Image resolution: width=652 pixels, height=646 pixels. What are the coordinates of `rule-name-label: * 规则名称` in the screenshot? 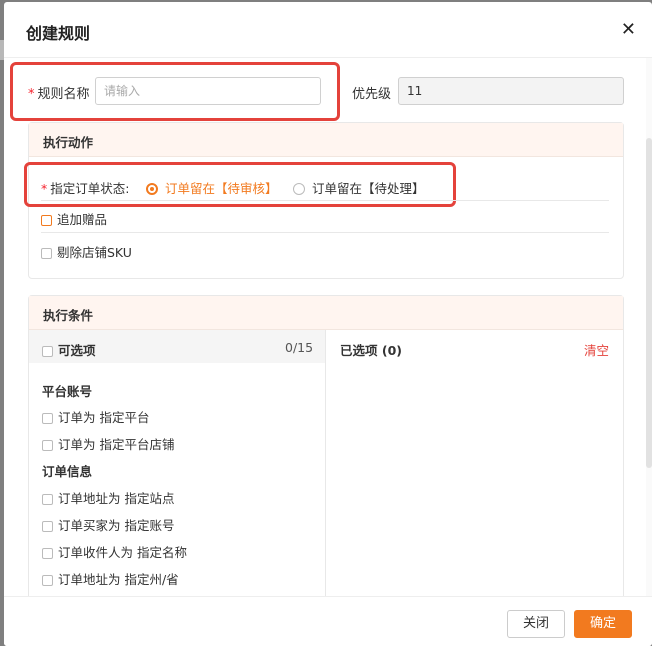 It's located at (59, 92).